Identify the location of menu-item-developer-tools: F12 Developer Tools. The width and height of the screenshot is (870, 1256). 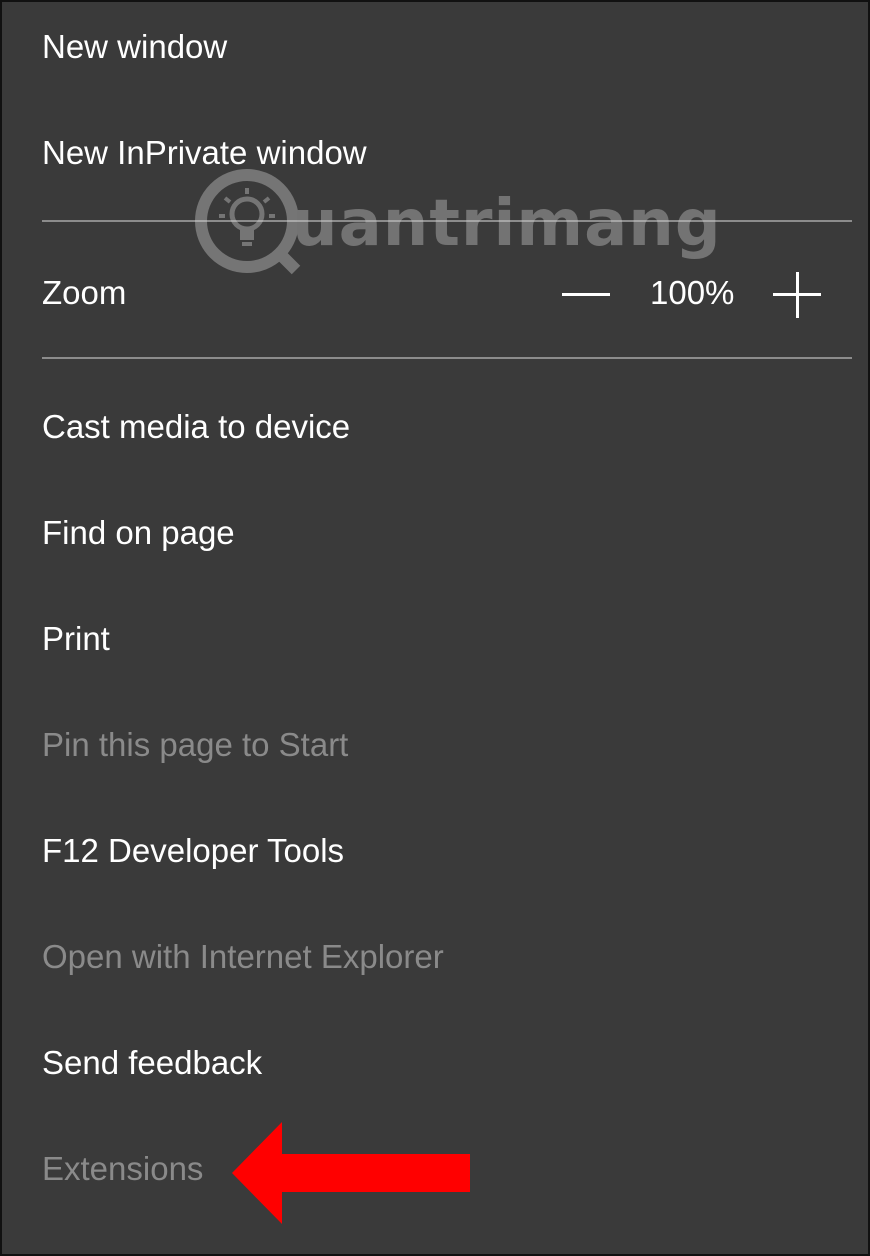
(193, 850).